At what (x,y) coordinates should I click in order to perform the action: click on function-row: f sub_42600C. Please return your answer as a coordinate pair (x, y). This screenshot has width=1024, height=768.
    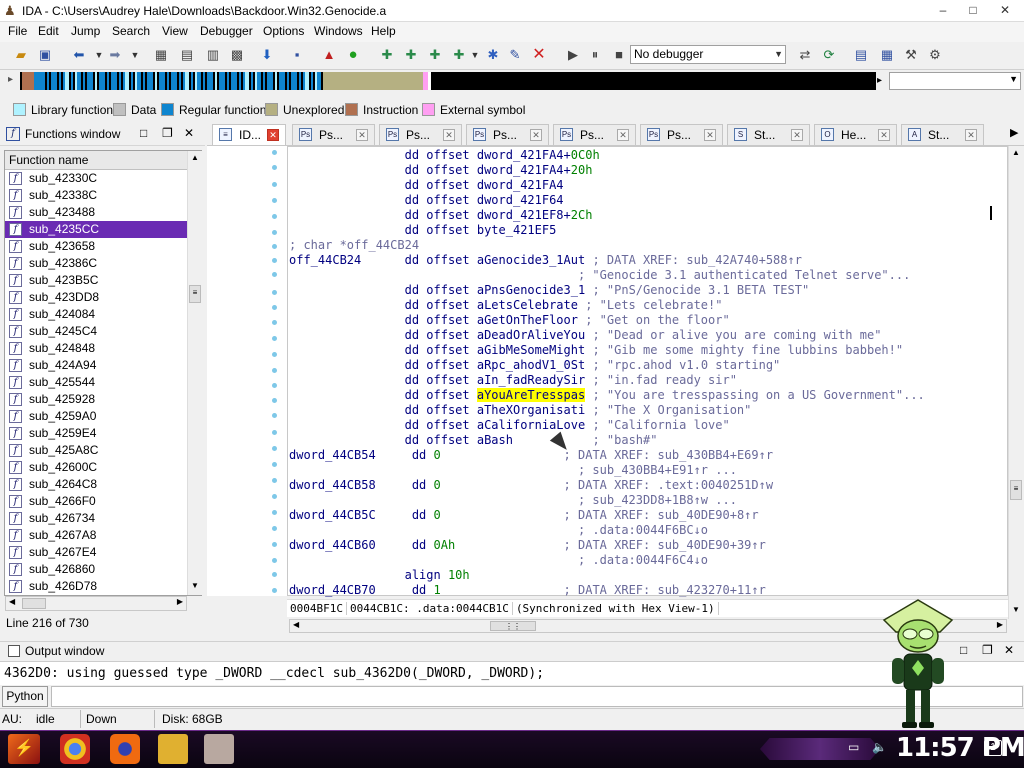
    Looking at the image, I should click on (96, 467).